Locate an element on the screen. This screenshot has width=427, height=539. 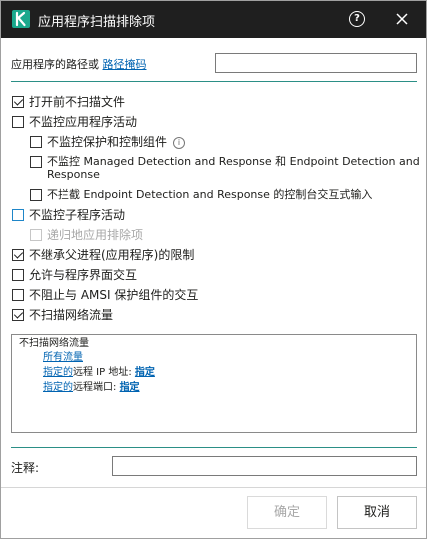
footer-divider is located at coordinates (213, 487).